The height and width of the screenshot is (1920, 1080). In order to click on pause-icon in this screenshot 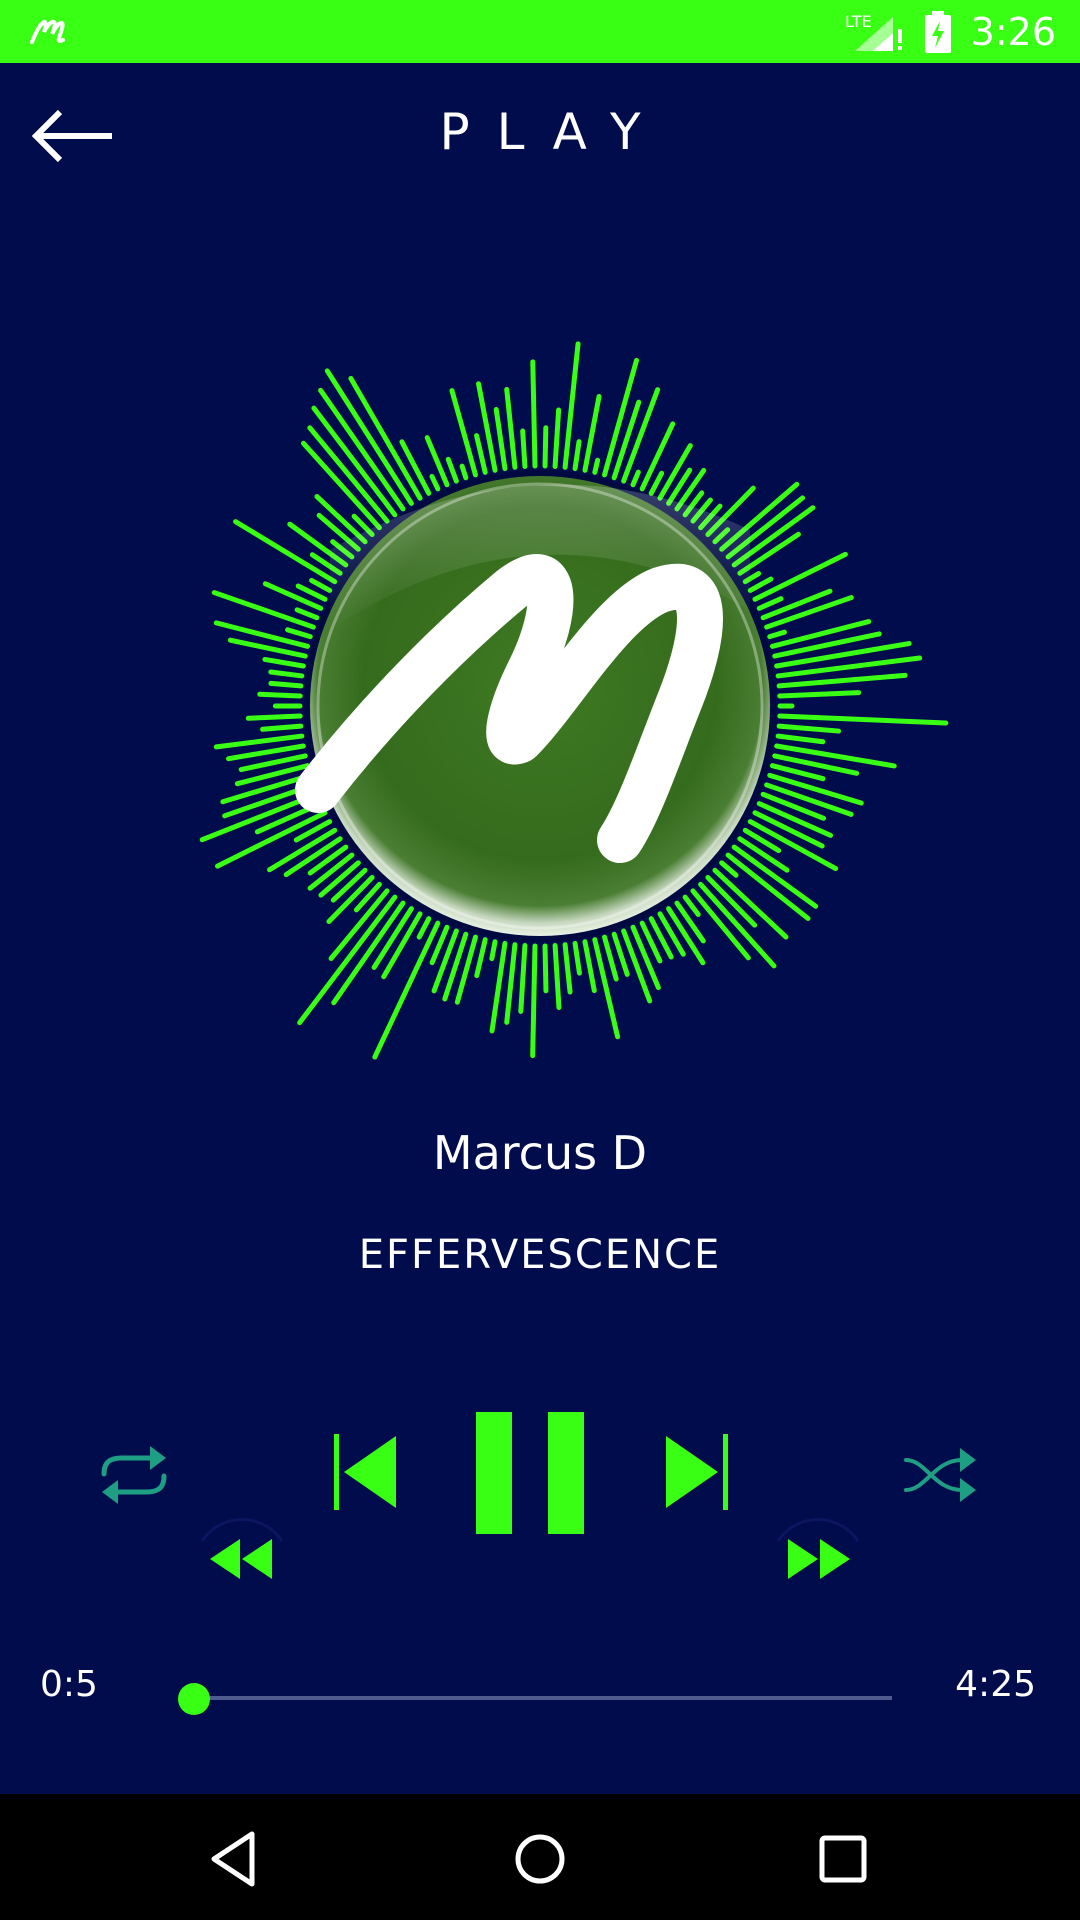, I will do `click(530, 1473)`.